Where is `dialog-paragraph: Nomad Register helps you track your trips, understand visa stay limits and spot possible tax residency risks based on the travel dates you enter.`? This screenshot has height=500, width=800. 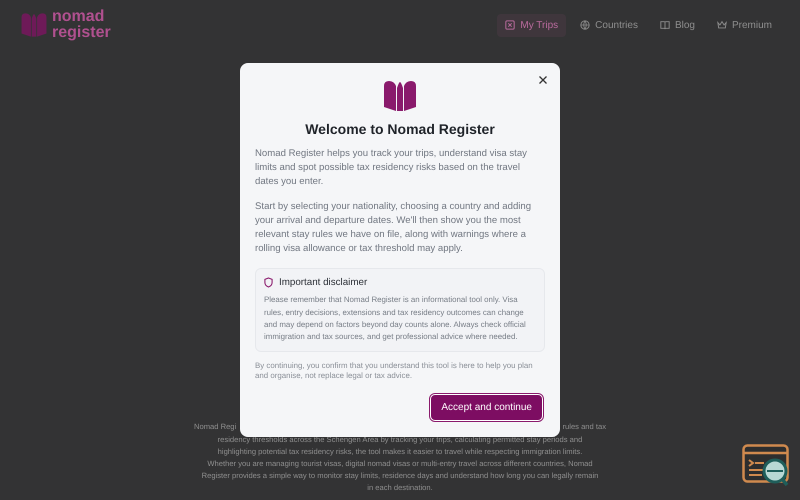
dialog-paragraph: Nomad Register helps you track your trips, understand visa stay limits and spot possible tax residency risks based on the travel dates you enter. is located at coordinates (391, 168).